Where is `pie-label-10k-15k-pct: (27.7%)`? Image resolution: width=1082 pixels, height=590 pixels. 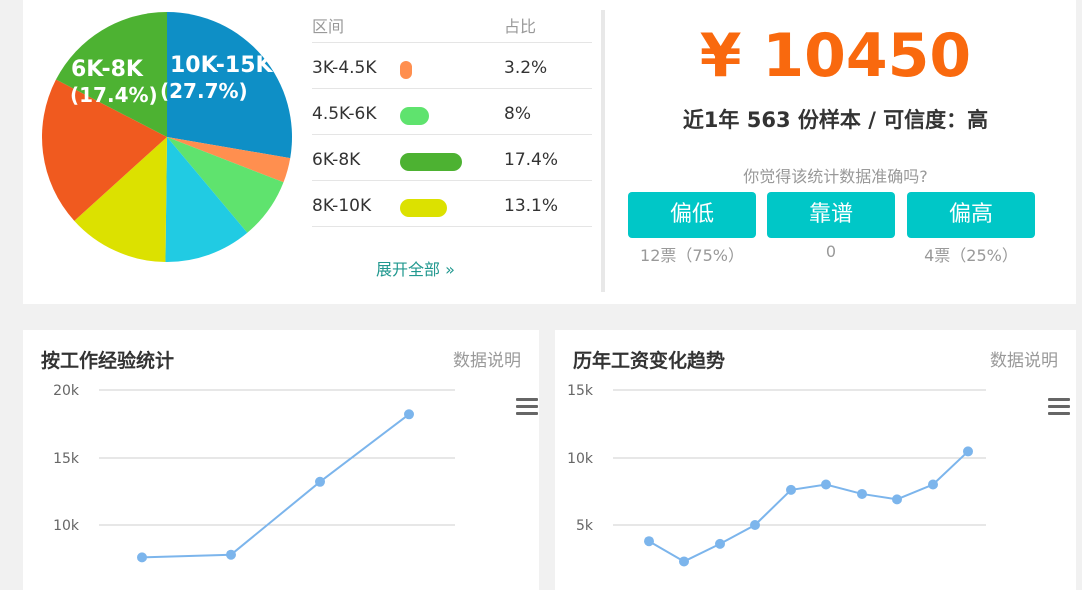 pie-label-10k-15k-pct: (27.7%) is located at coordinates (204, 91).